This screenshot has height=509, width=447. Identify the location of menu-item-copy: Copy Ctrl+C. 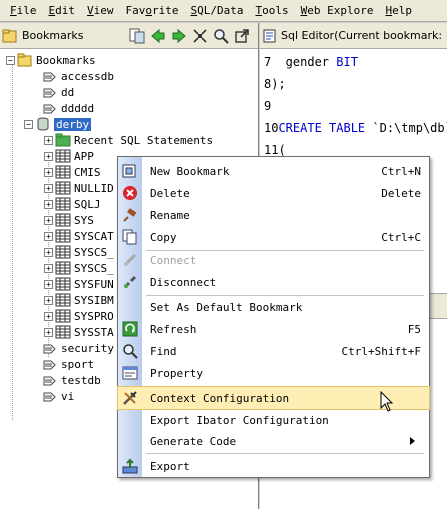
(273, 237).